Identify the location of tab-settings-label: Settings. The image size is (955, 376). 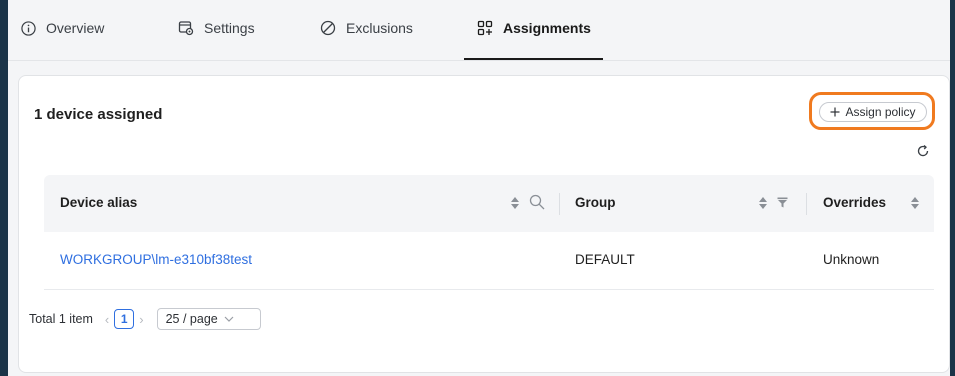
(229, 28).